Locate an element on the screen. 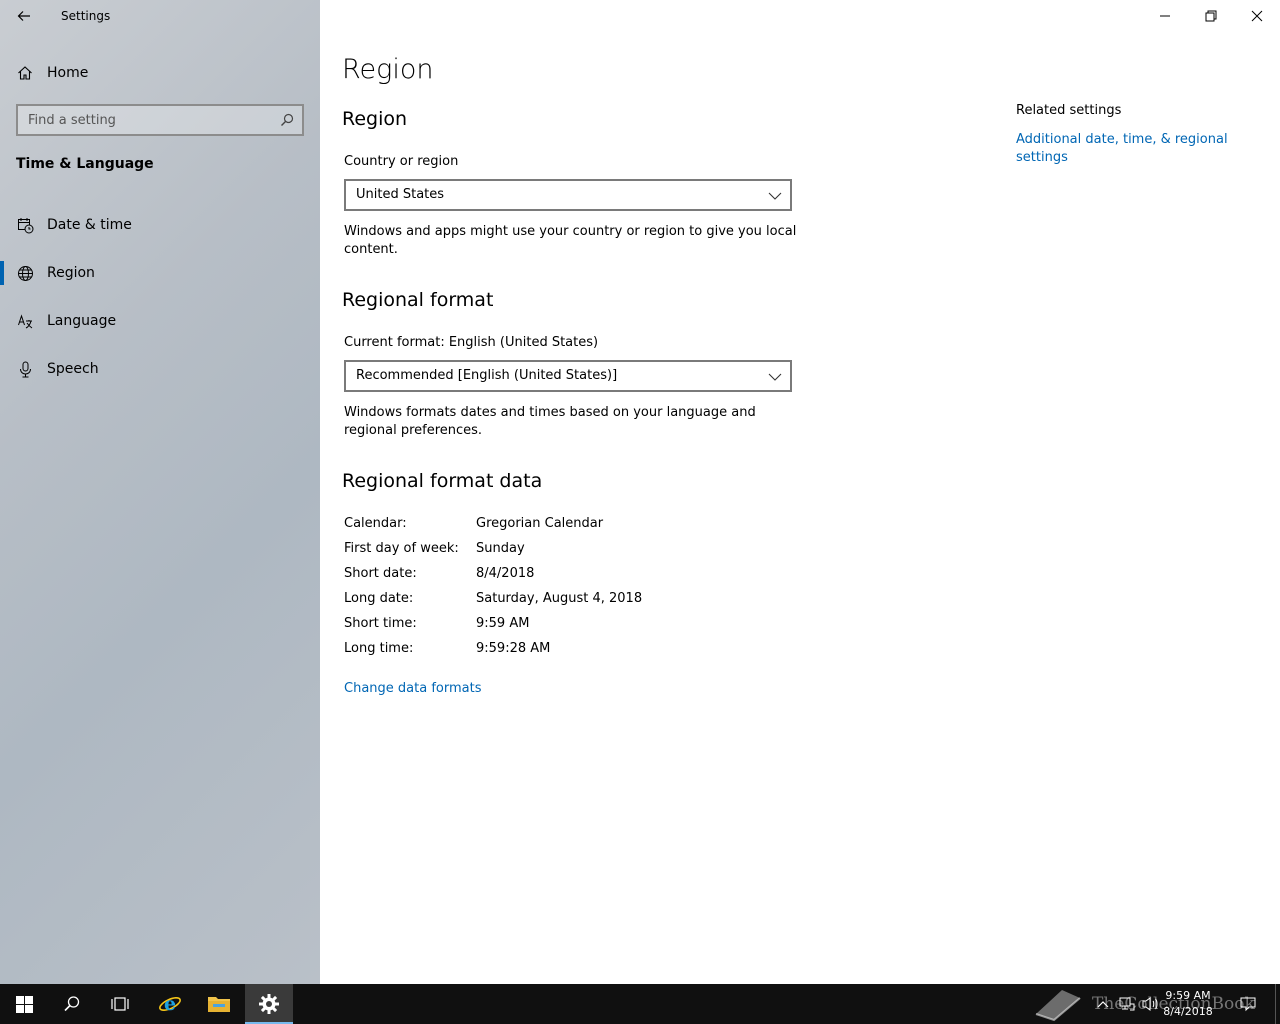 The width and height of the screenshot is (1280, 1024). taskbar: e TheCollectionBook 9:59 AM 8/4/2018 is located at coordinates (640, 1004).